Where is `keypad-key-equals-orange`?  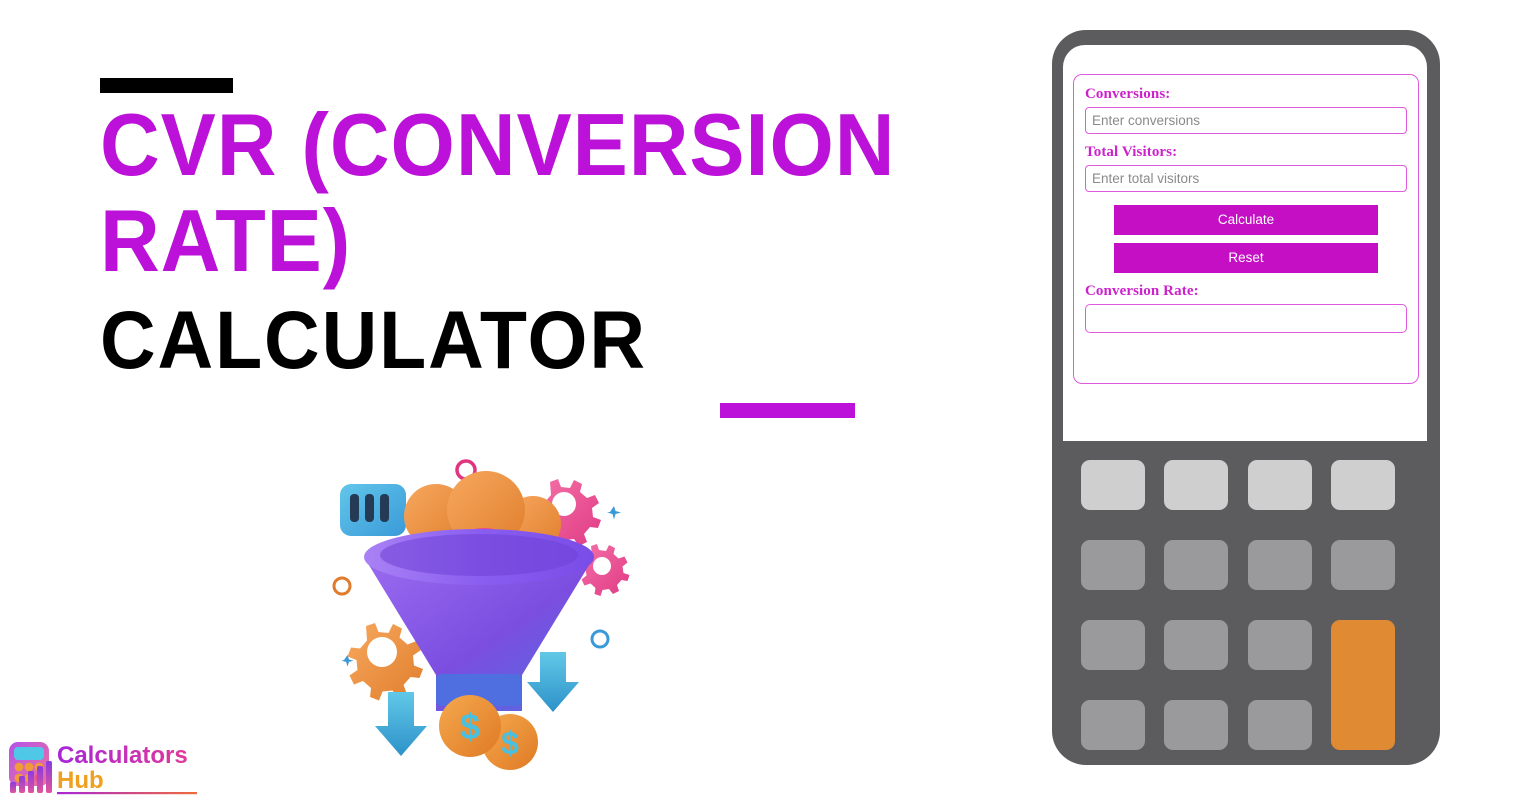 keypad-key-equals-orange is located at coordinates (1363, 685).